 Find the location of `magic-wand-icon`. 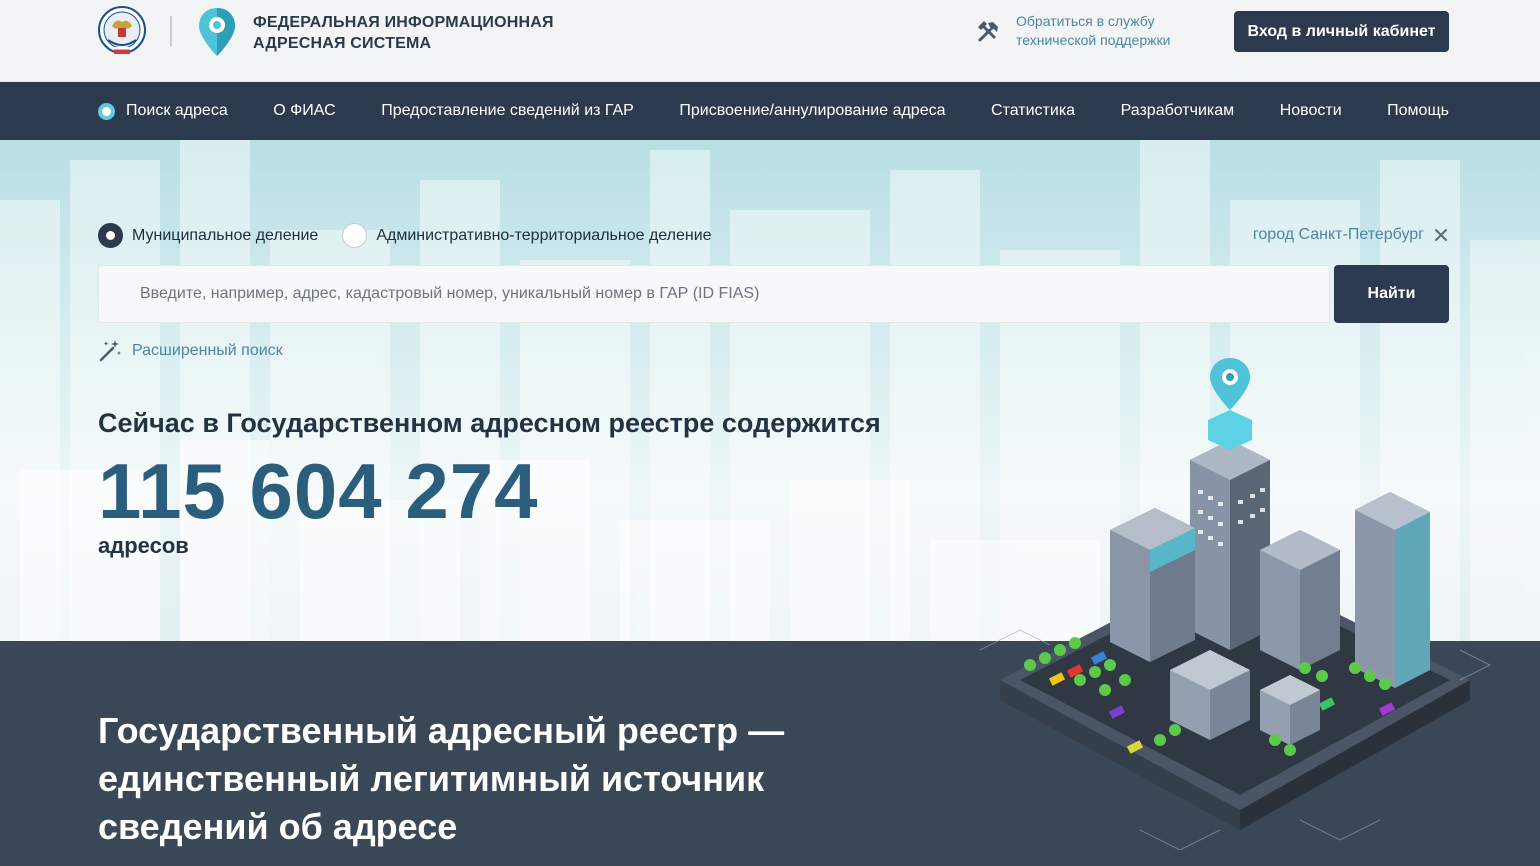

magic-wand-icon is located at coordinates (110, 351).